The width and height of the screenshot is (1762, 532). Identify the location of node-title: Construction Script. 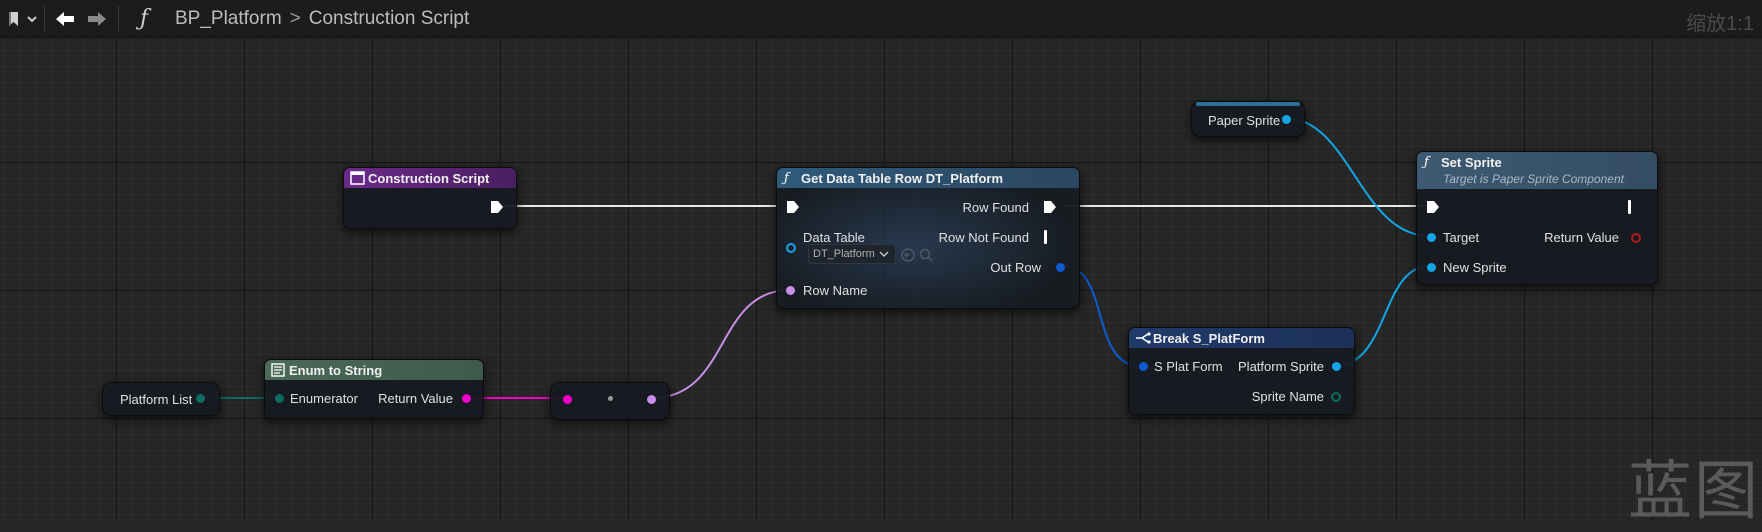
(429, 178).